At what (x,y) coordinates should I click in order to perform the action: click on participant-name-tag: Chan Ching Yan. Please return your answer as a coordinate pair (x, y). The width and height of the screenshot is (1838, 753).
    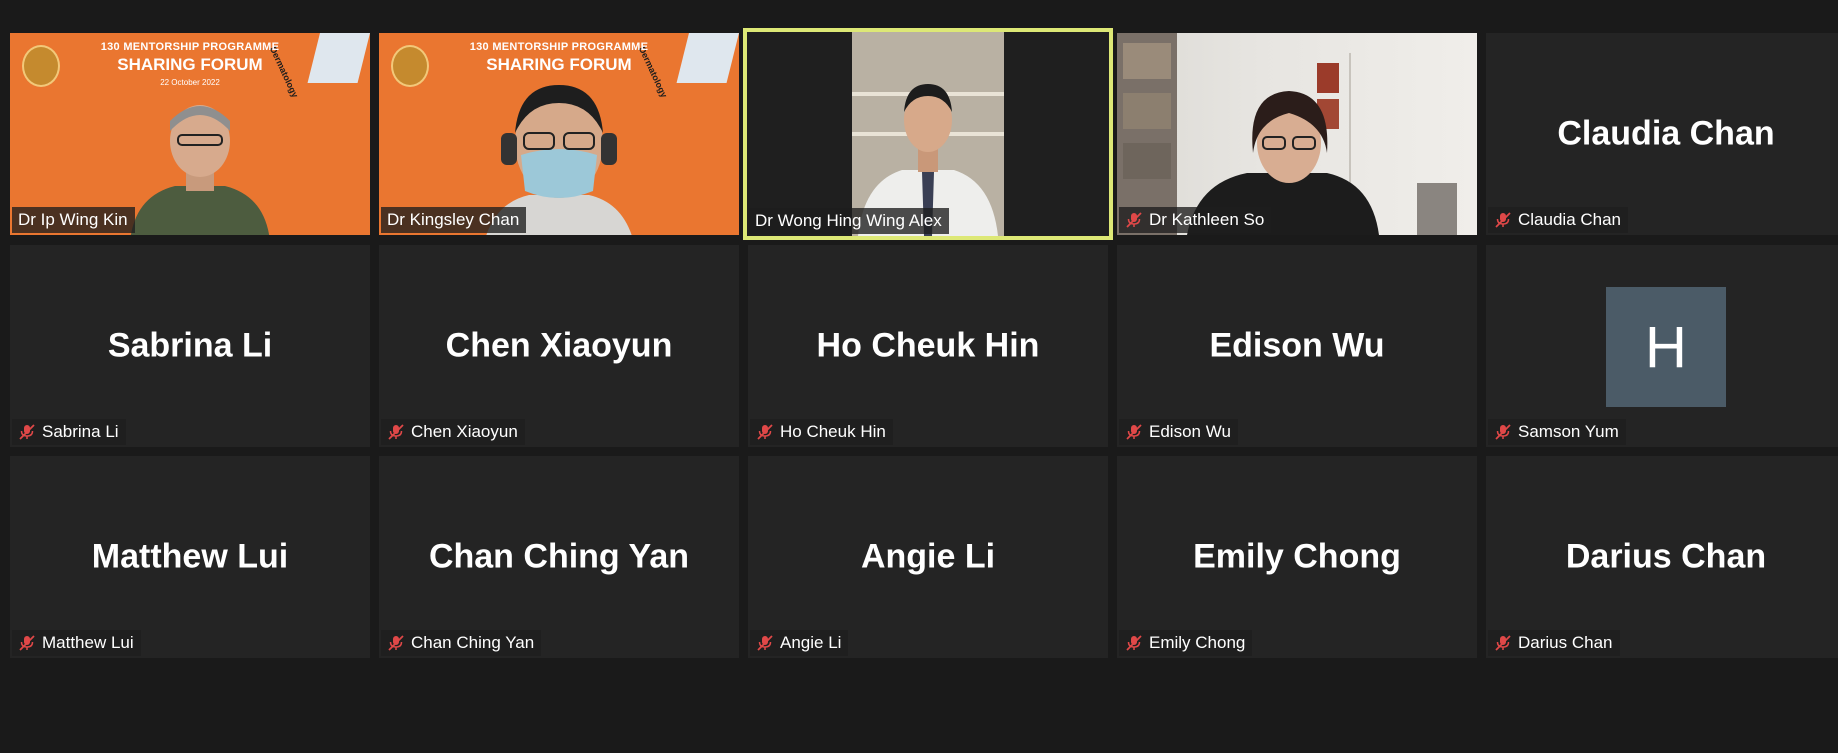
    Looking at the image, I should click on (461, 643).